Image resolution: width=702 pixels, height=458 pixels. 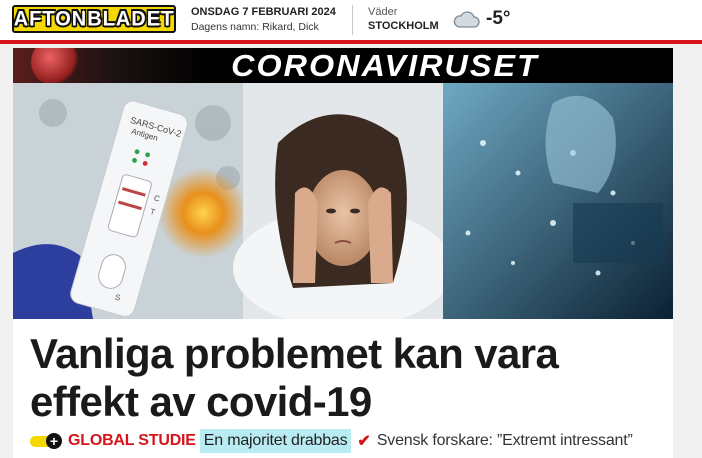 What do you see at coordinates (403, 26) in the screenshot?
I see `weather-city: STOCKHOLM` at bounding box center [403, 26].